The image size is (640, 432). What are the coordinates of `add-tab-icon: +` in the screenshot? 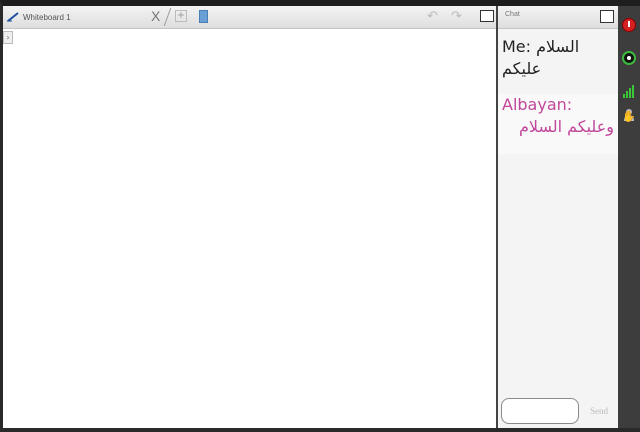 It's located at (181, 16).